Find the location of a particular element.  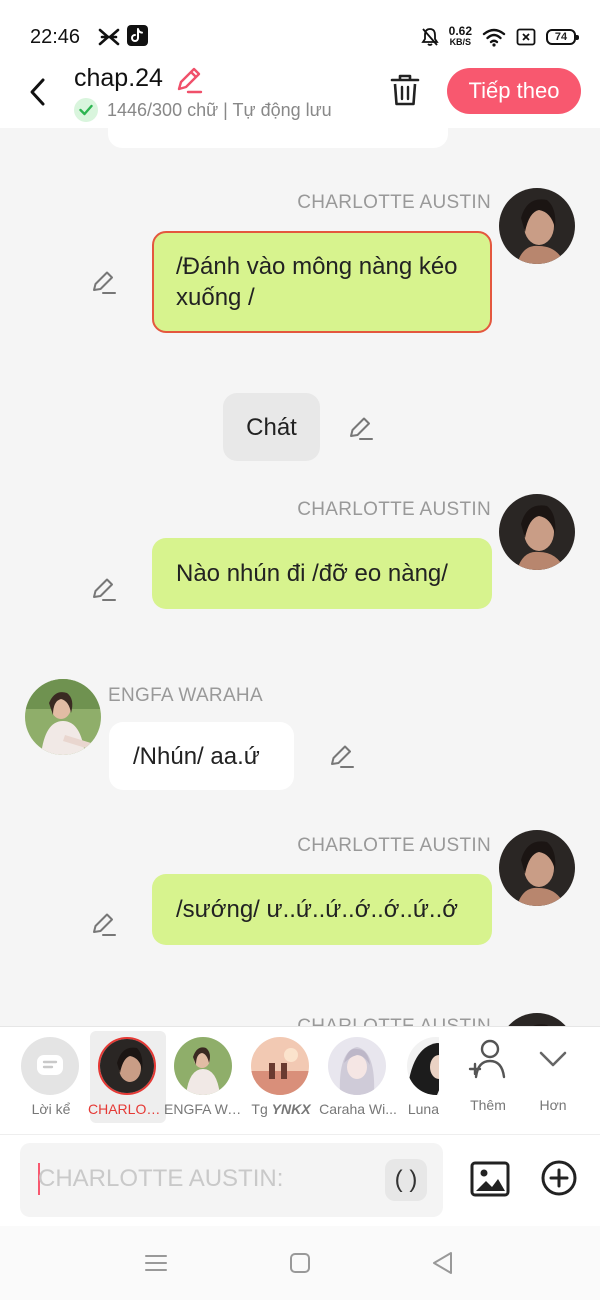

add-circle-icon is located at coordinates (559, 1178).